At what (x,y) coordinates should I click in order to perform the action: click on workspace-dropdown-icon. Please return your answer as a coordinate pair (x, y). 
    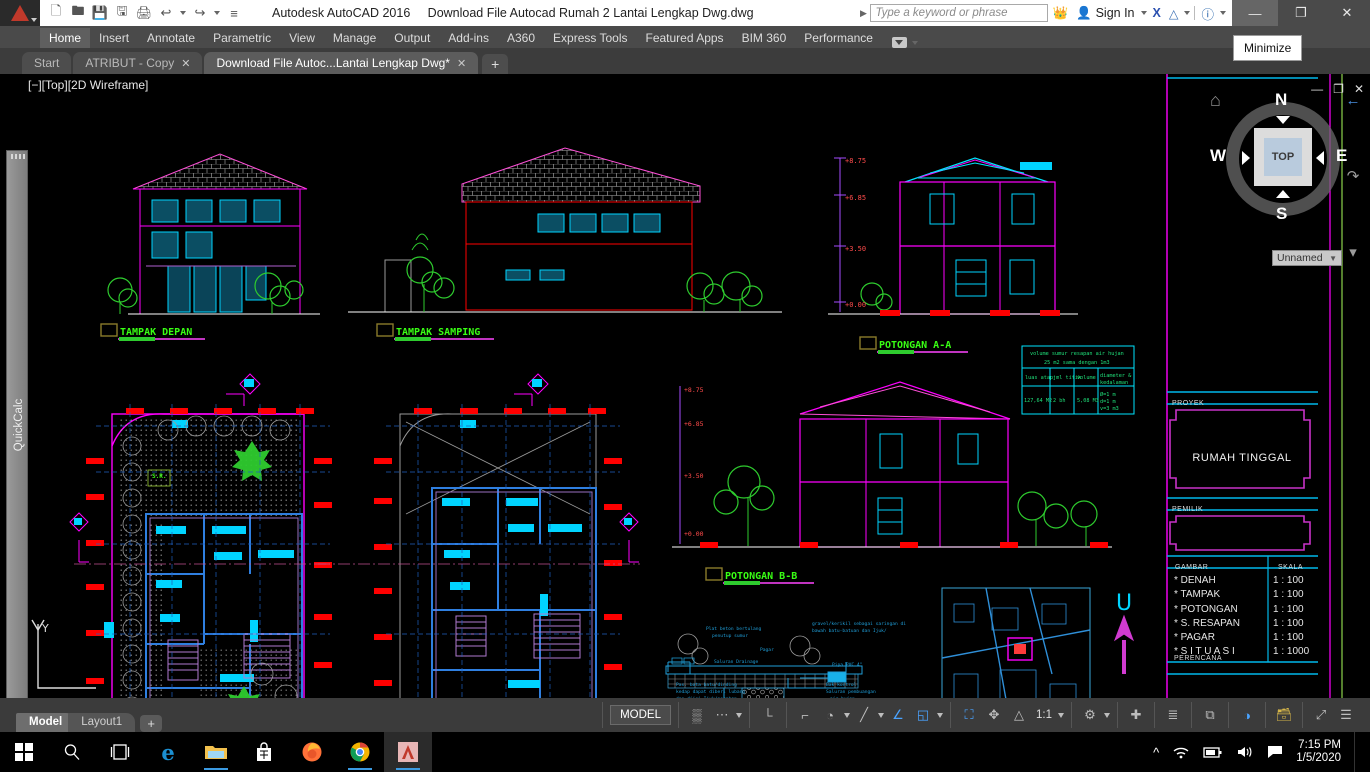
    Looking at the image, I should click on (1107, 715).